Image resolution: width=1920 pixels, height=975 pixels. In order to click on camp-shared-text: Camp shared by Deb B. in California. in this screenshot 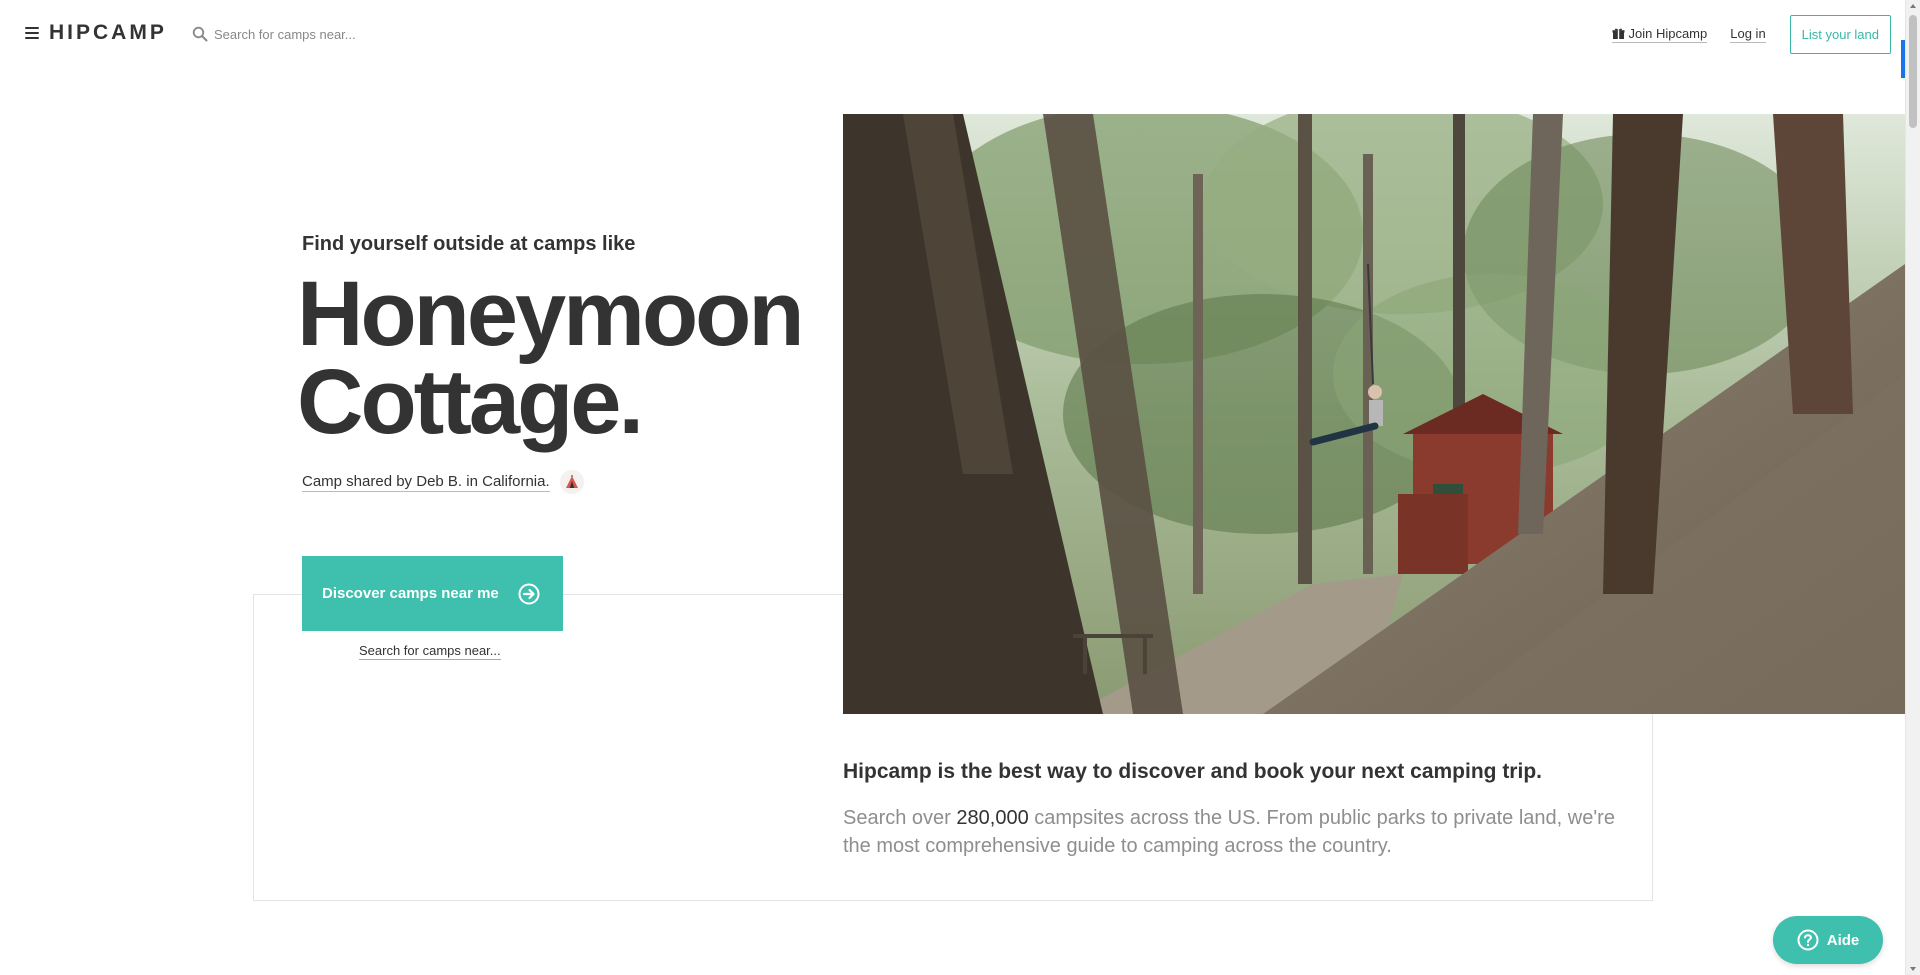, I will do `click(426, 482)`.